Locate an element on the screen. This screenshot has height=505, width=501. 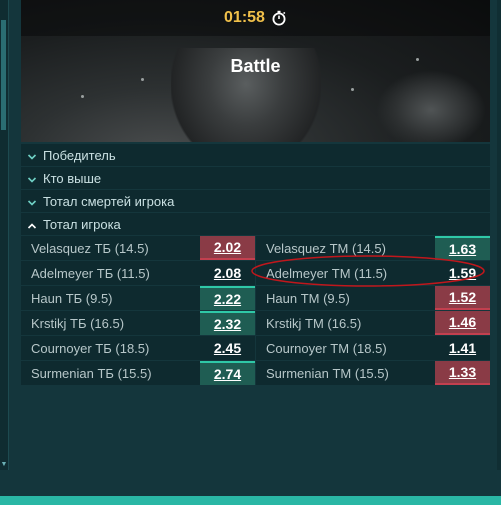
section-header: Тотал игрока is located at coordinates (255, 224).